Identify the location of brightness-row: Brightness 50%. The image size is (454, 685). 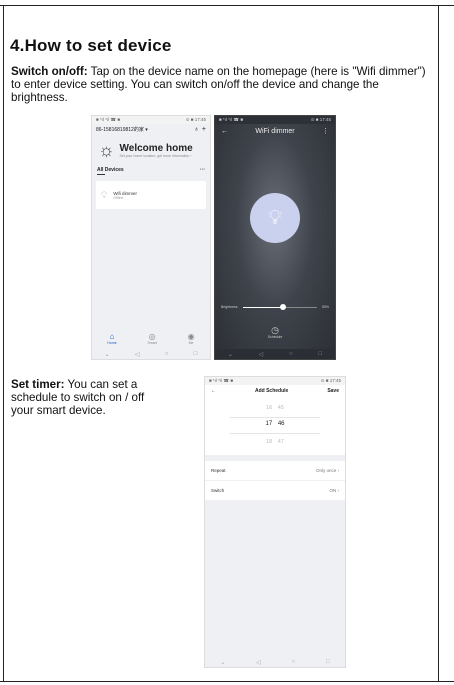
(275, 306).